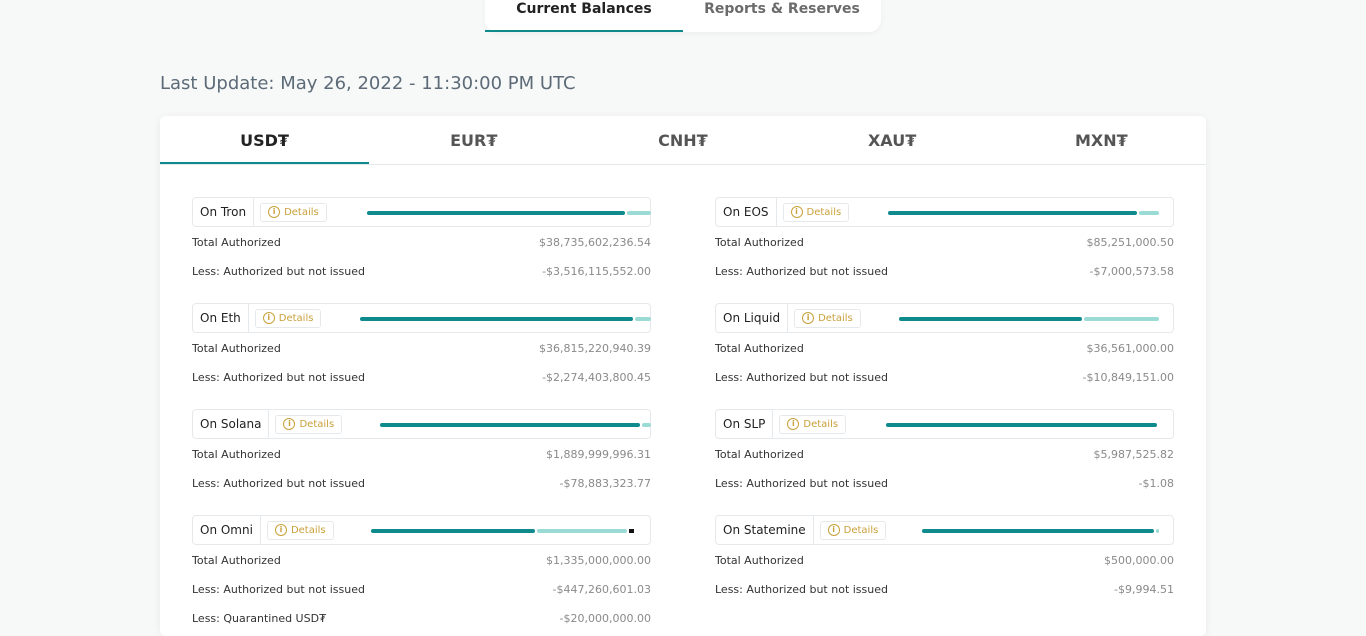 This screenshot has height=636, width=1366. I want to click on chain-name: On Omni, so click(227, 530).